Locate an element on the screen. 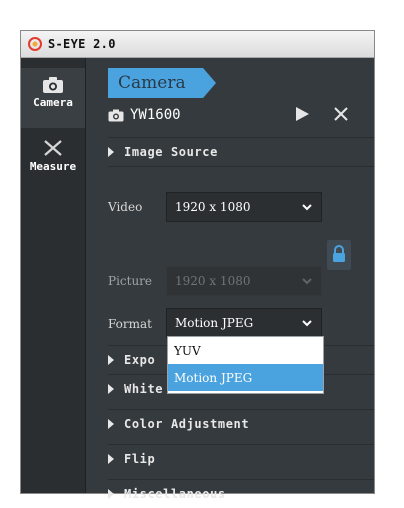 This screenshot has width=404, height=508. device-name: YW1600 is located at coordinates (155, 115).